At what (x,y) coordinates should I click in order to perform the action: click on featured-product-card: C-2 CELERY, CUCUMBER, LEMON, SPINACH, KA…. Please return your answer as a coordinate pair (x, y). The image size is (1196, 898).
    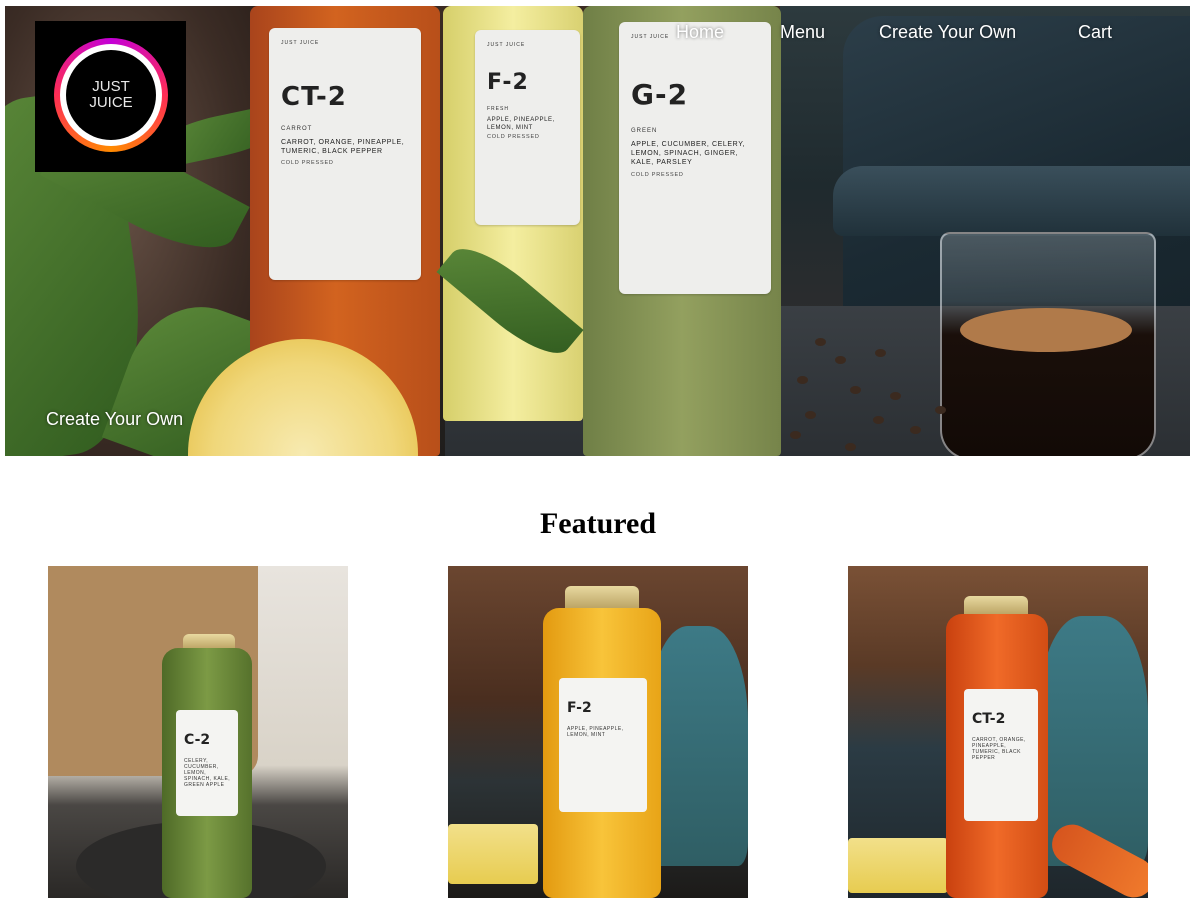
    Looking at the image, I should click on (198, 732).